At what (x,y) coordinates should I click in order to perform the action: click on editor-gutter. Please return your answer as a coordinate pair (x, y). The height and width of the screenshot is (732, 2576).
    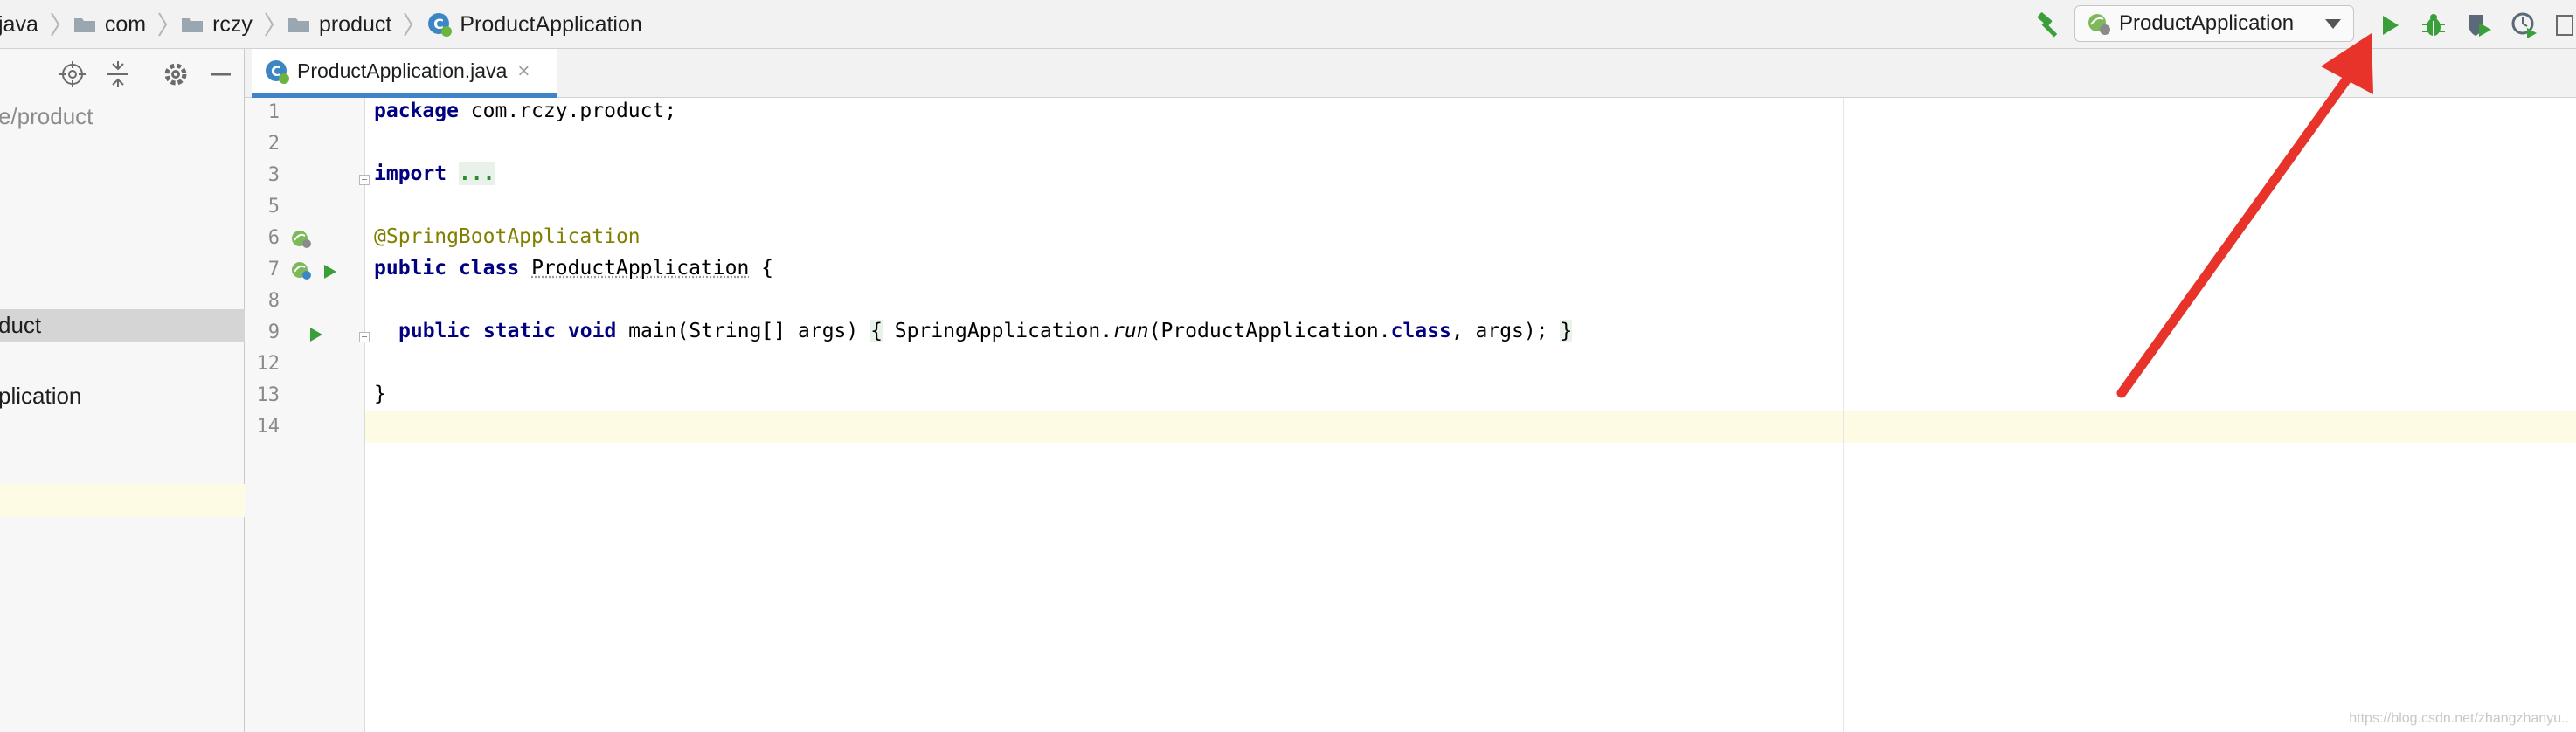
    Looking at the image, I should click on (305, 415).